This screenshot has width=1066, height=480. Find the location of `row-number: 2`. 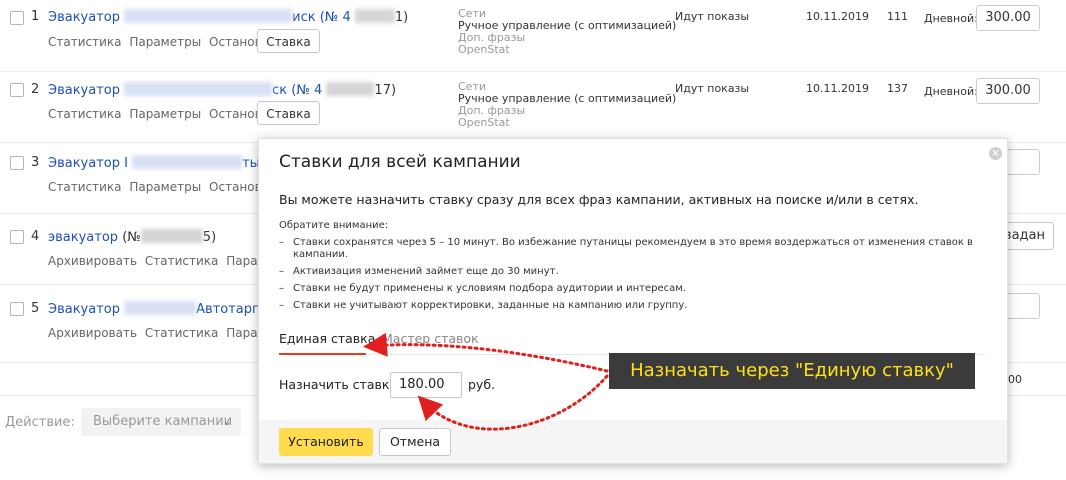

row-number: 2 is located at coordinates (35, 89).